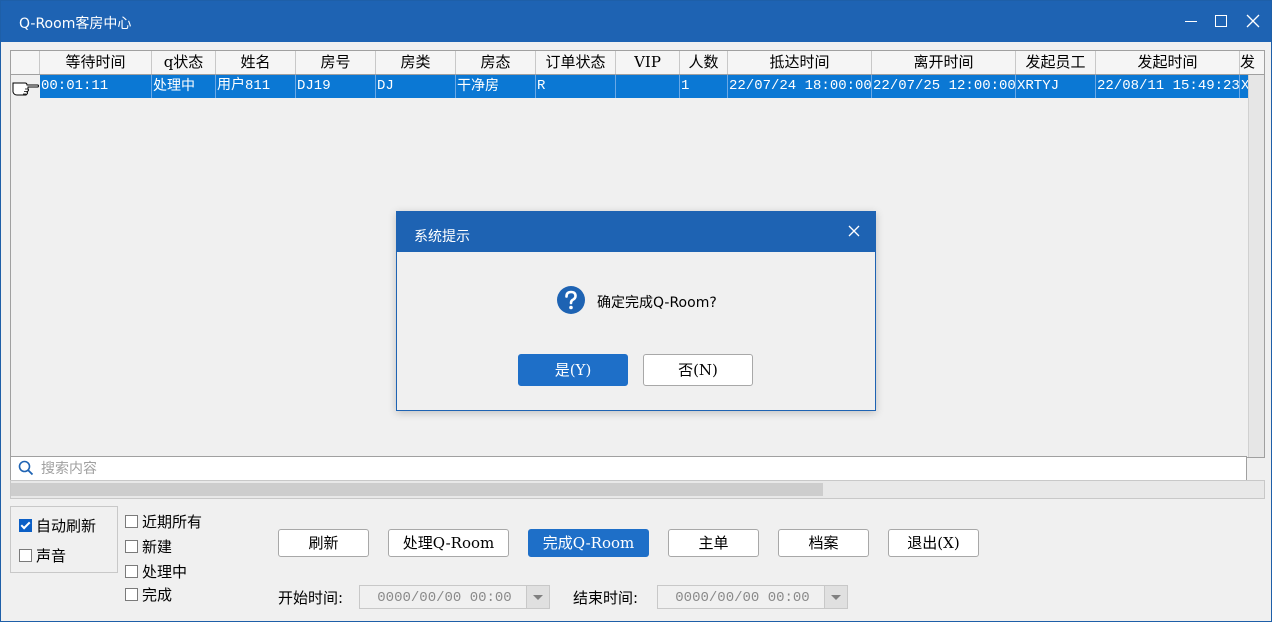 The image size is (1272, 622). Describe the element at coordinates (823, 543) in the screenshot. I see `archive-button: 档案` at that location.